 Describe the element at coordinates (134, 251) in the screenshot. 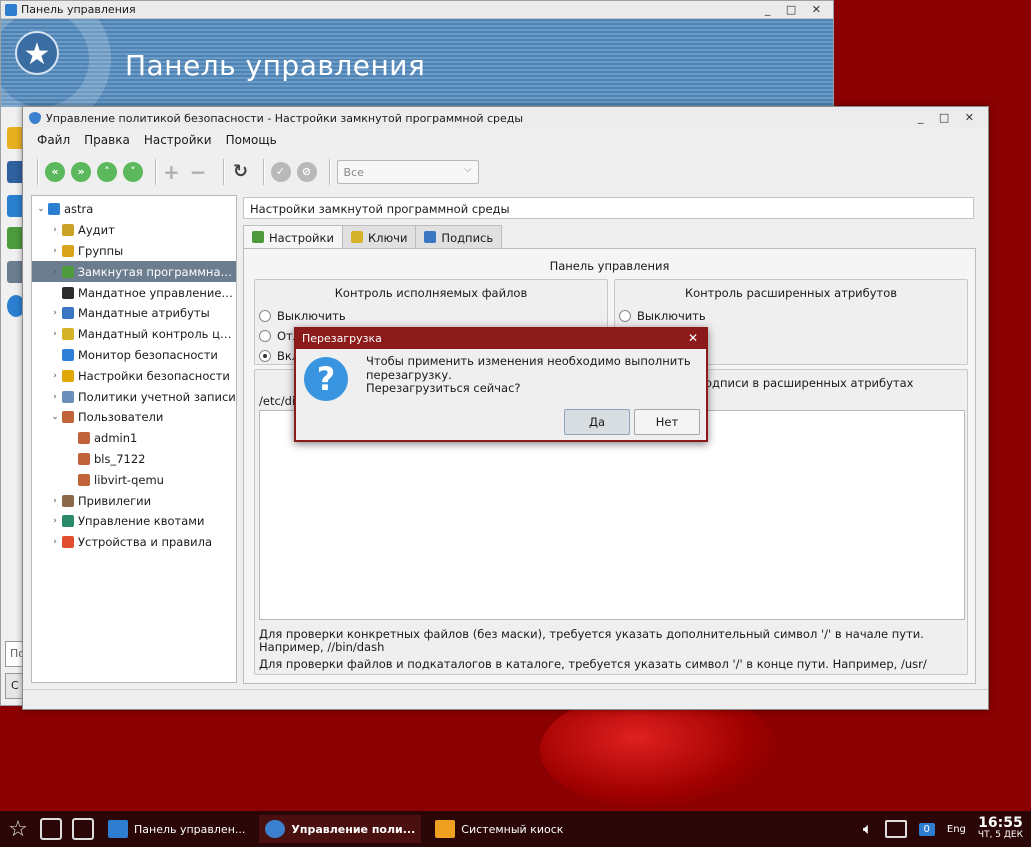

I see `tree-item: › Группы` at that location.